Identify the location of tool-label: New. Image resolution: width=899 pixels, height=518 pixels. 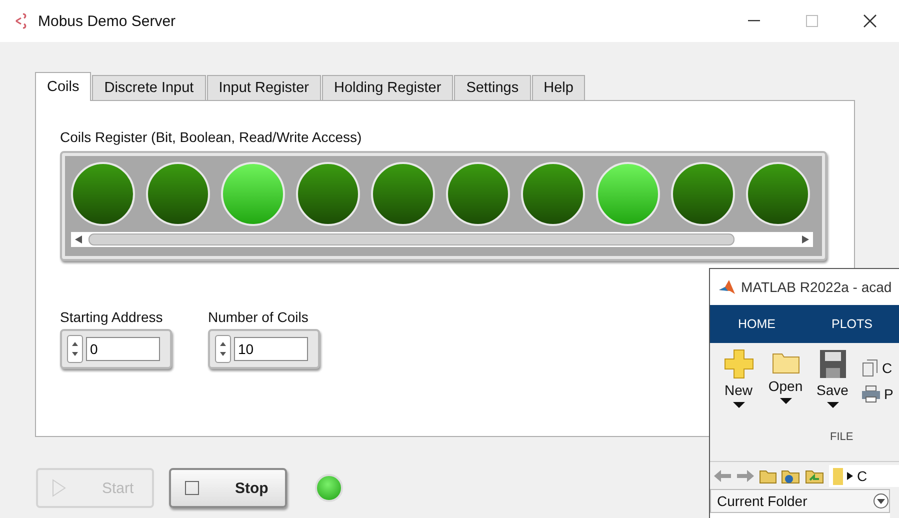
(738, 390).